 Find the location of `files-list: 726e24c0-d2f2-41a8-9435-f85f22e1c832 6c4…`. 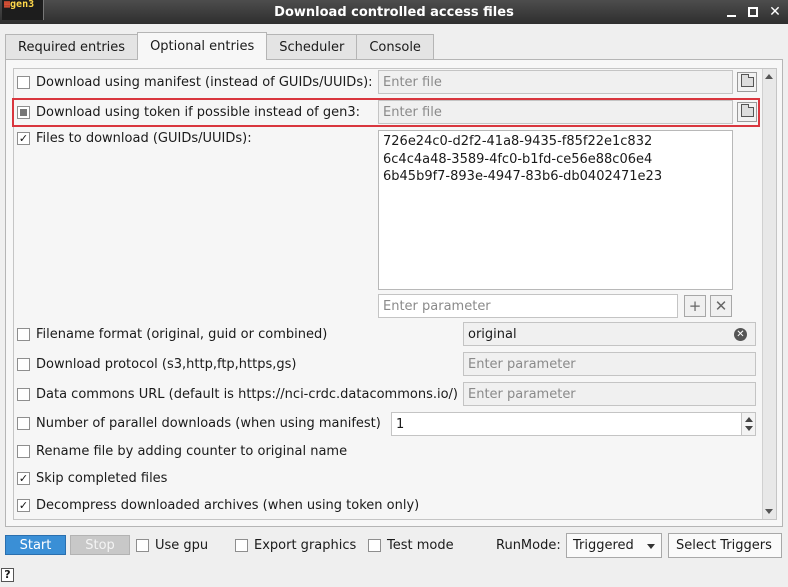

files-list: 726e24c0-d2f2-41a8-9435-f85f22e1c832 6c4… is located at coordinates (555, 210).